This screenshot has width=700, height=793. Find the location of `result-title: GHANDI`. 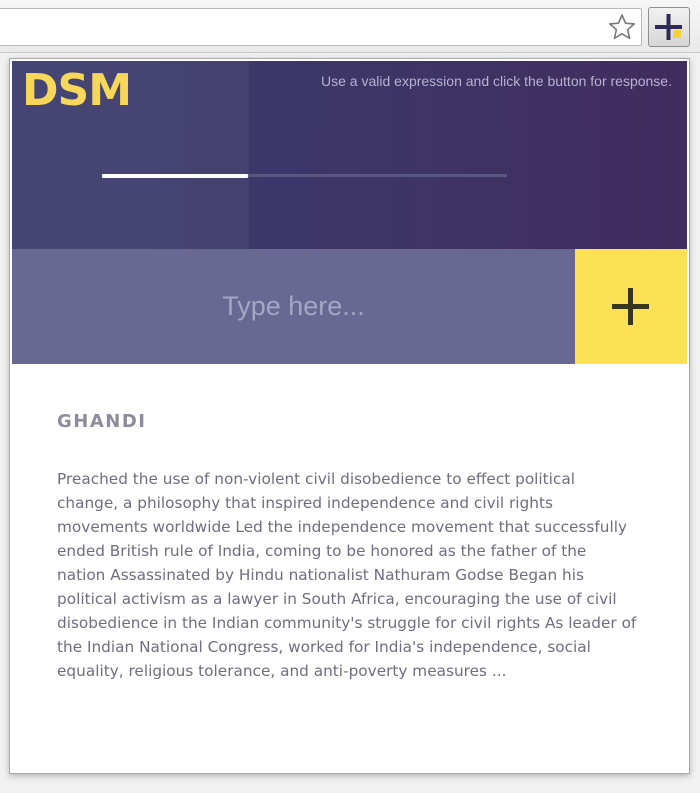

result-title: GHANDI is located at coordinates (102, 421).